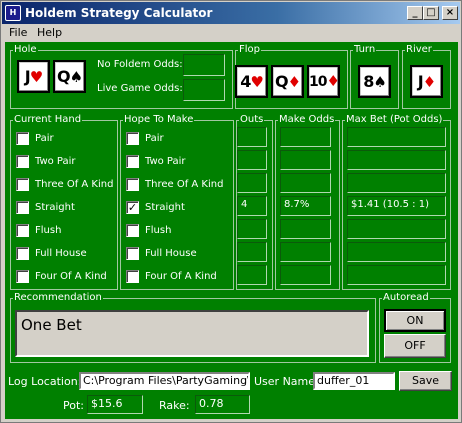  Describe the element at coordinates (154, 138) in the screenshot. I see `hope-to-make-label: Pair` at that location.